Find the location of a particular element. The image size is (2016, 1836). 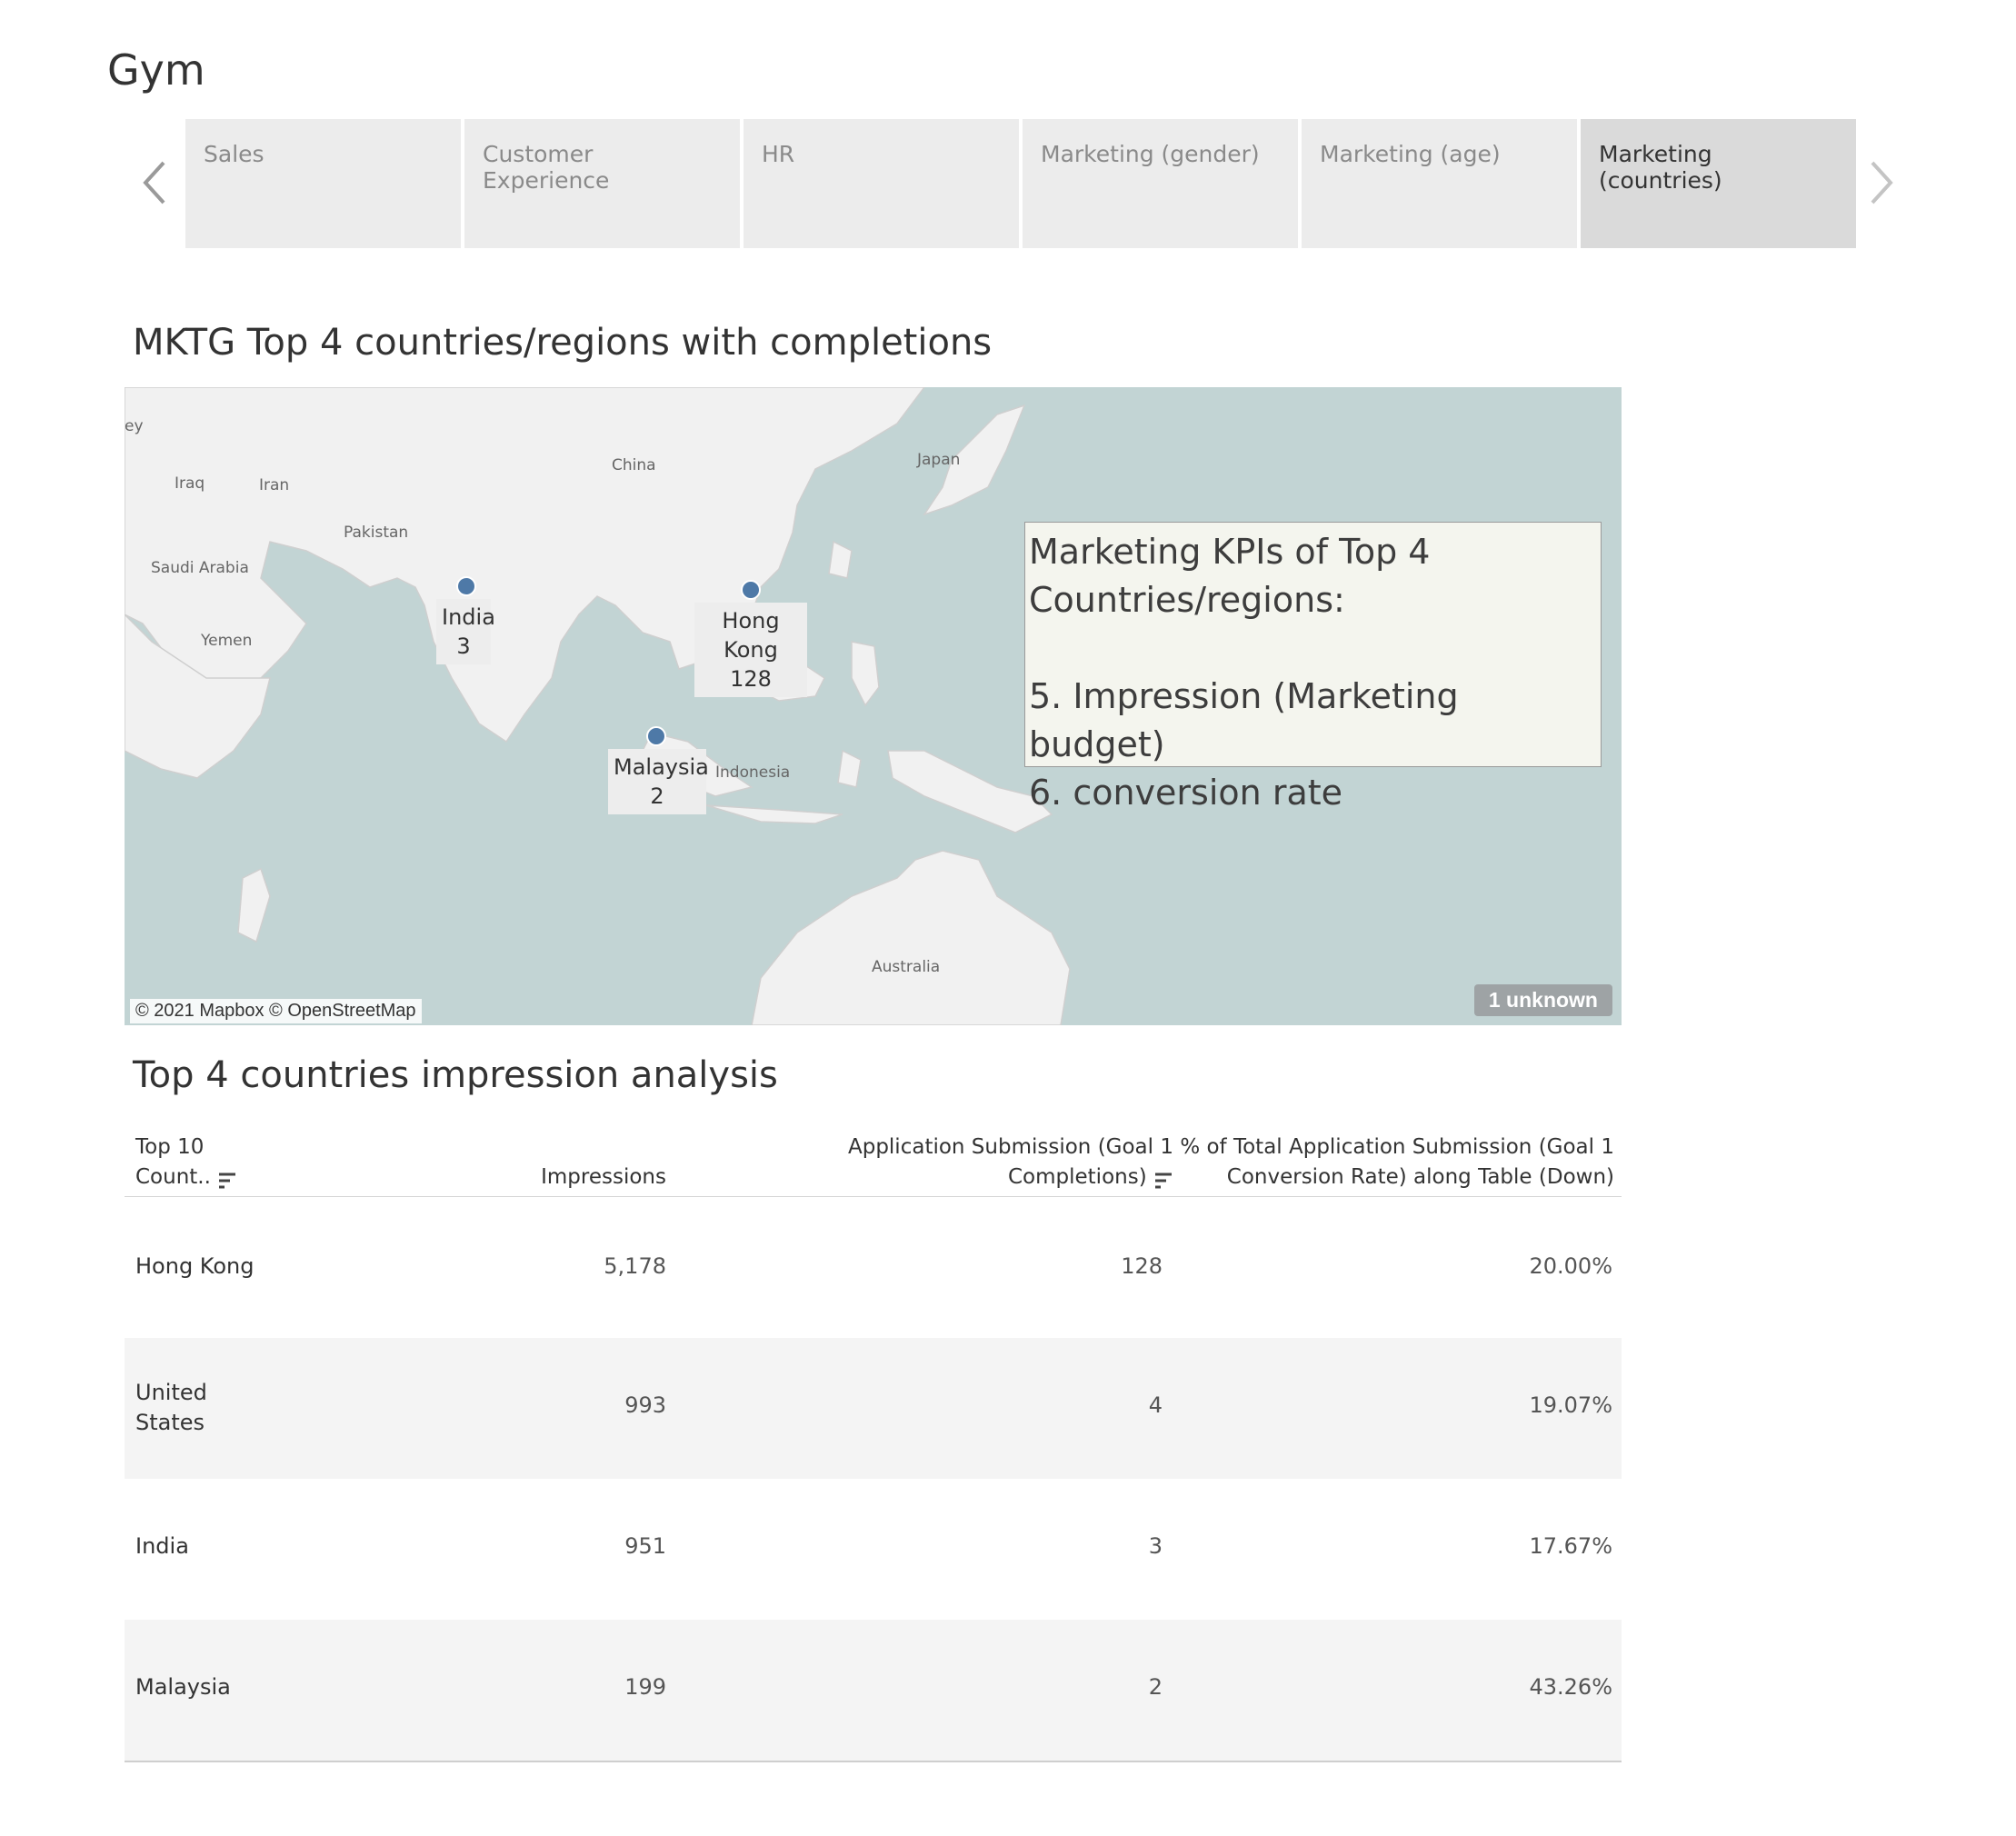

map-place-label: ey is located at coordinates (134, 426).